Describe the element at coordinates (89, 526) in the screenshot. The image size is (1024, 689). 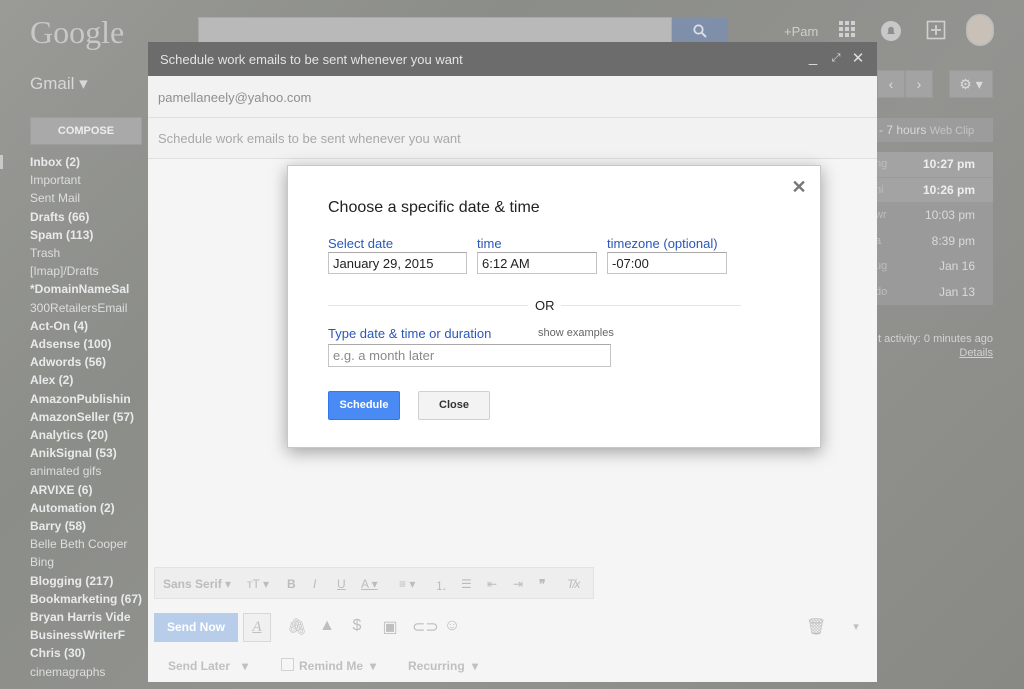
I see `sidebar-label-item: Barry (58)` at that location.